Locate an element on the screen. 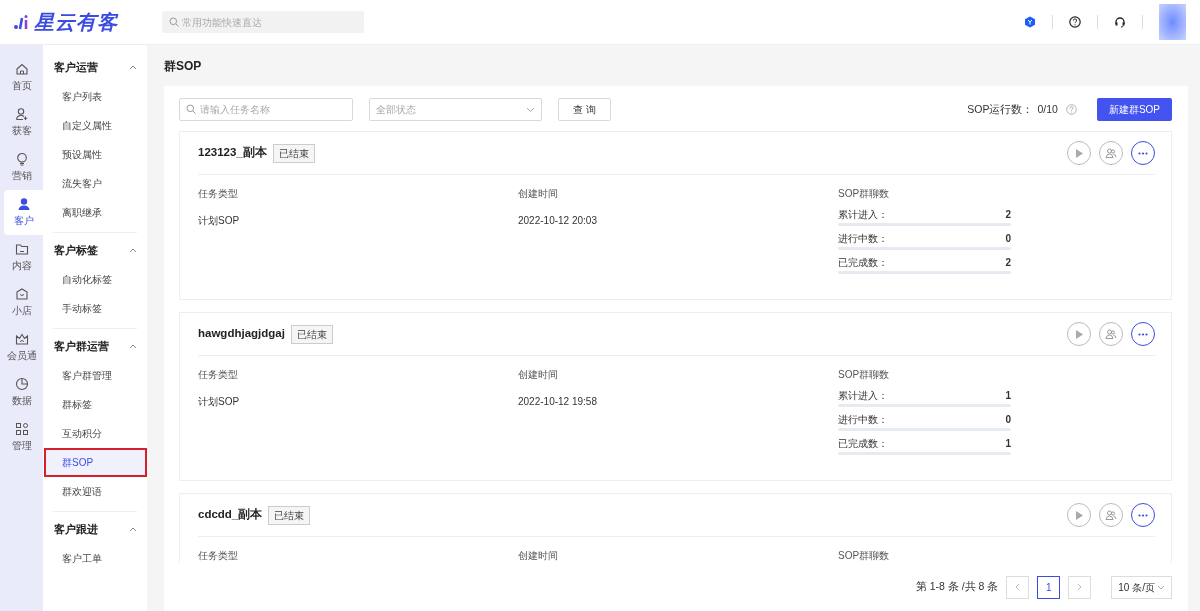 The height and width of the screenshot is (611, 1200). sidebar-item: 预设属性 is located at coordinates (95, 154).